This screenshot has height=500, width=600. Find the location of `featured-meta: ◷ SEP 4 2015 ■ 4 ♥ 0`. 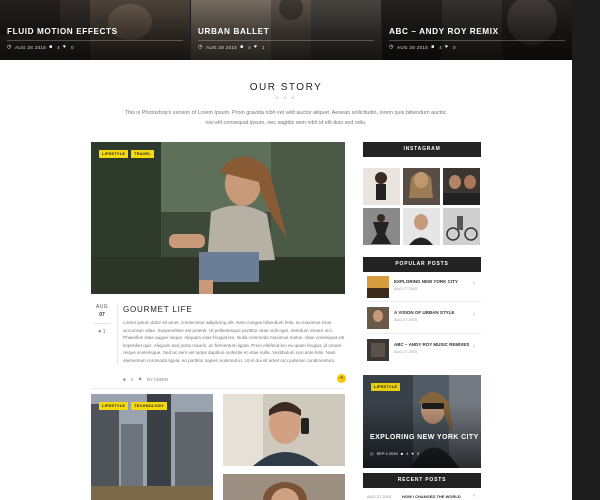

featured-meta: ◷ SEP 4 2015 ■ 4 ♥ 0 is located at coordinates (394, 453).